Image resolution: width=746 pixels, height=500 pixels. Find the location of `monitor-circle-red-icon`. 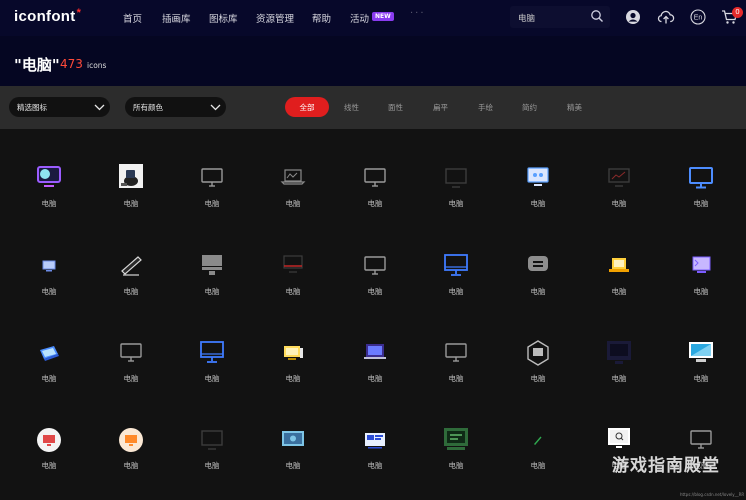

monitor-circle-red-icon is located at coordinates (49, 440).